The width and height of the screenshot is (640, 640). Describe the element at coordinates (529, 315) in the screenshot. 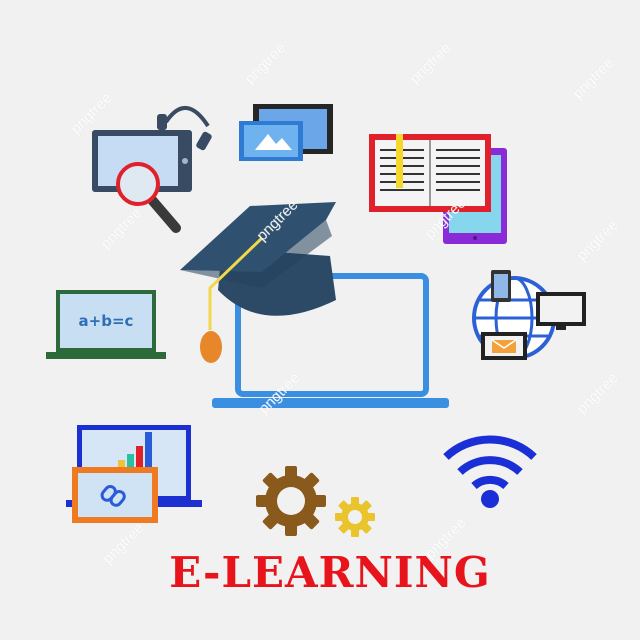

I see `globe-network-icon` at that location.